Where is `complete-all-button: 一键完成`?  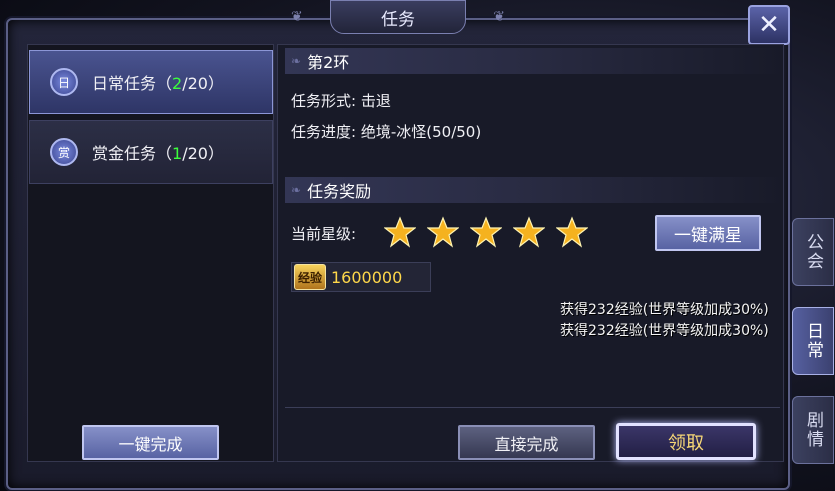 complete-all-button: 一键完成 is located at coordinates (150, 442).